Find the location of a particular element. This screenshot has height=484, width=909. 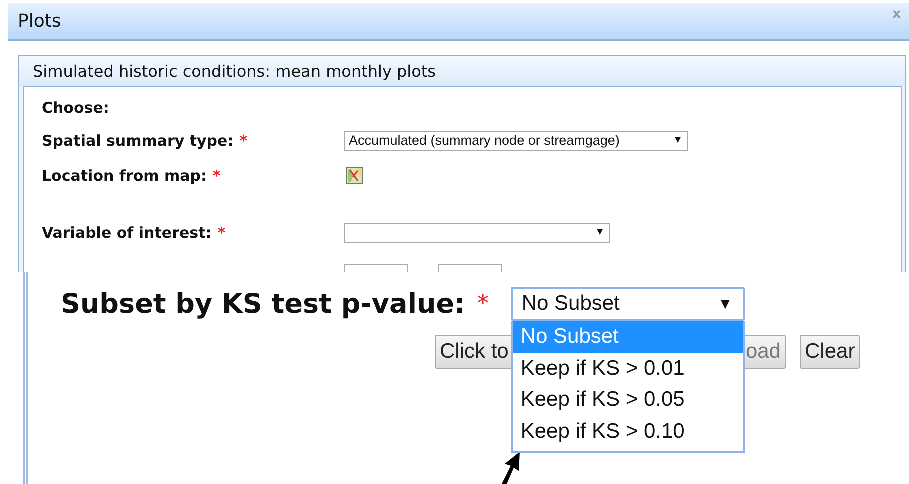

field-label: Spatial summary type: is located at coordinates (138, 141).